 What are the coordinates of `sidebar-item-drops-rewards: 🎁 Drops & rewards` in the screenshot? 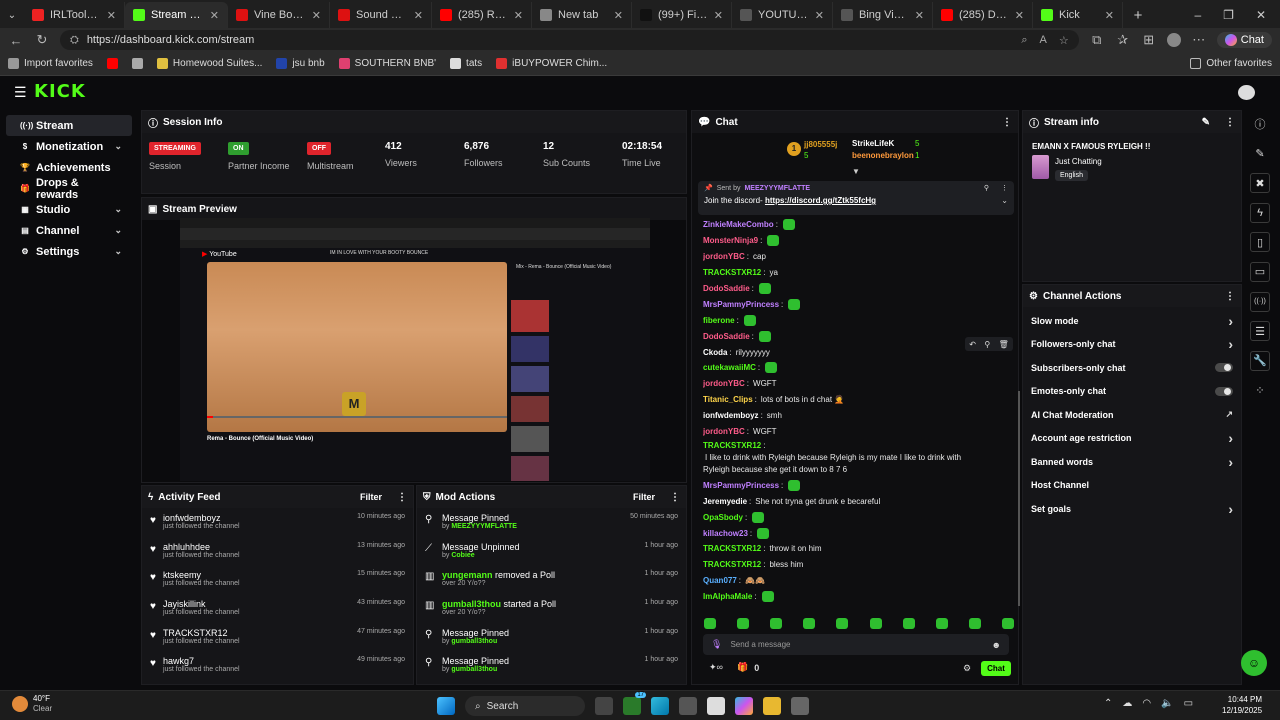 It's located at (69, 189).